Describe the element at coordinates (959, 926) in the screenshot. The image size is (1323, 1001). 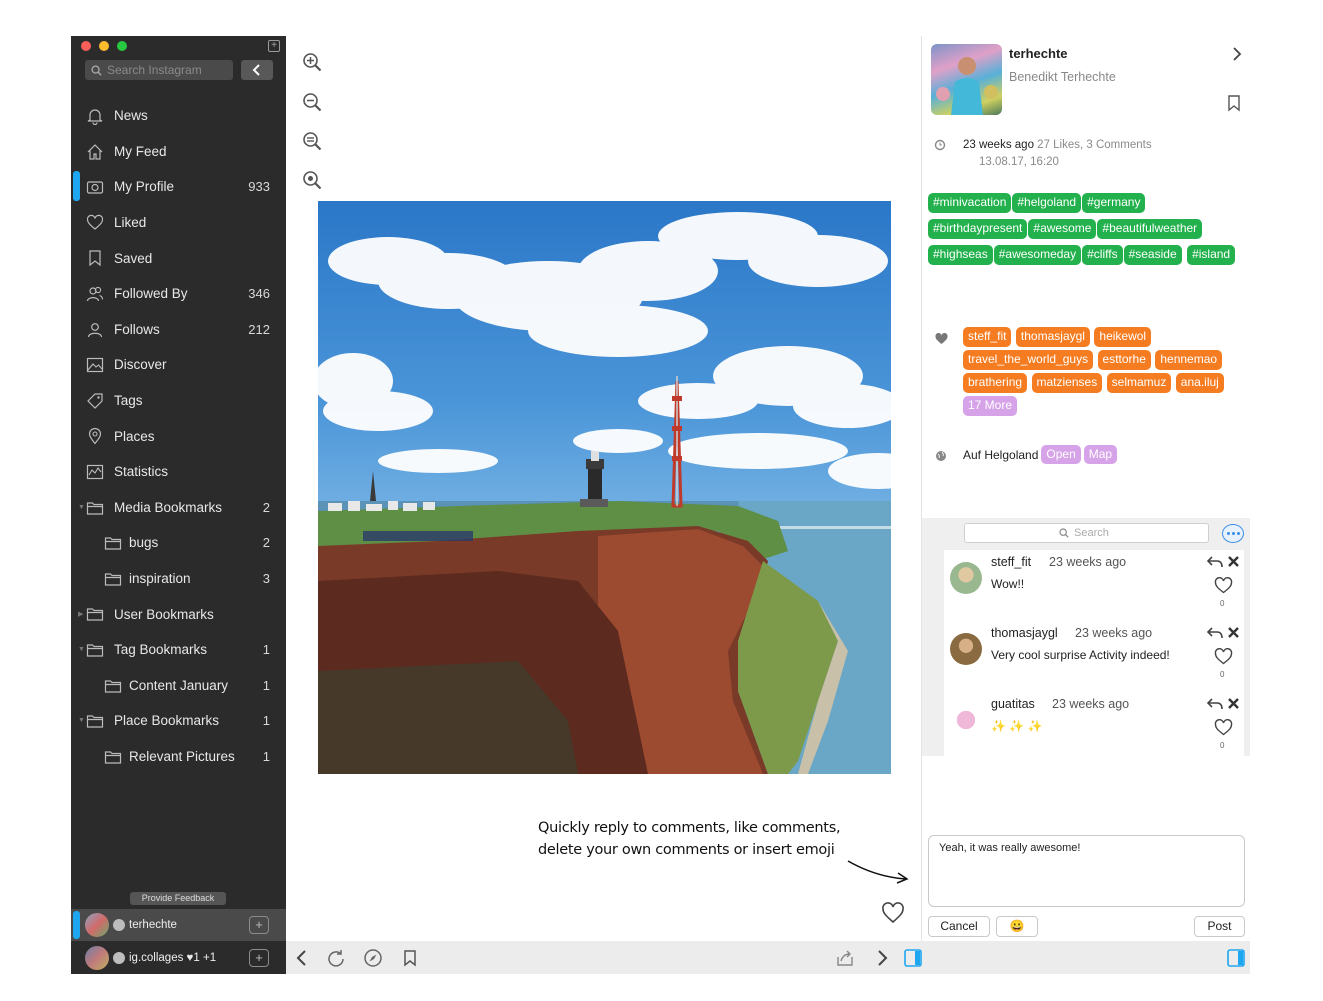
I see `cancel-button: Cancel` at that location.